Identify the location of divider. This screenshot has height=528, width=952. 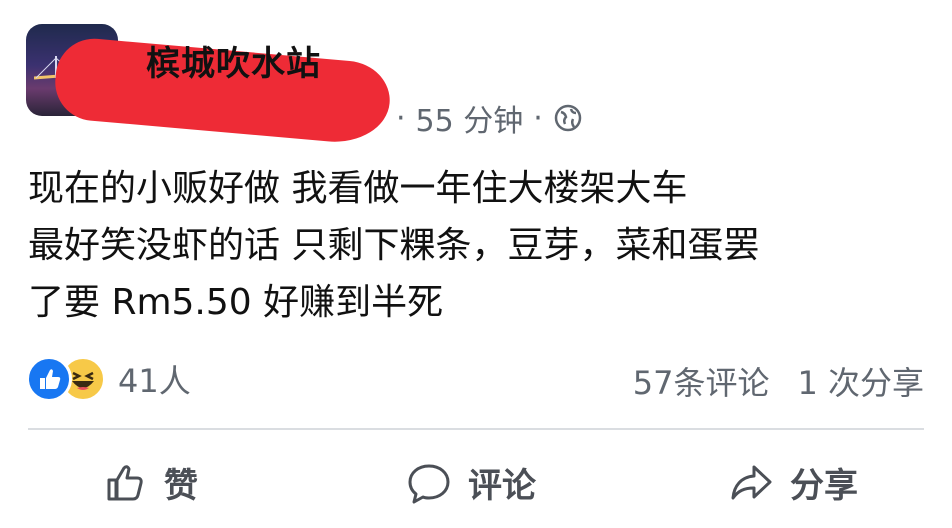
(476, 429).